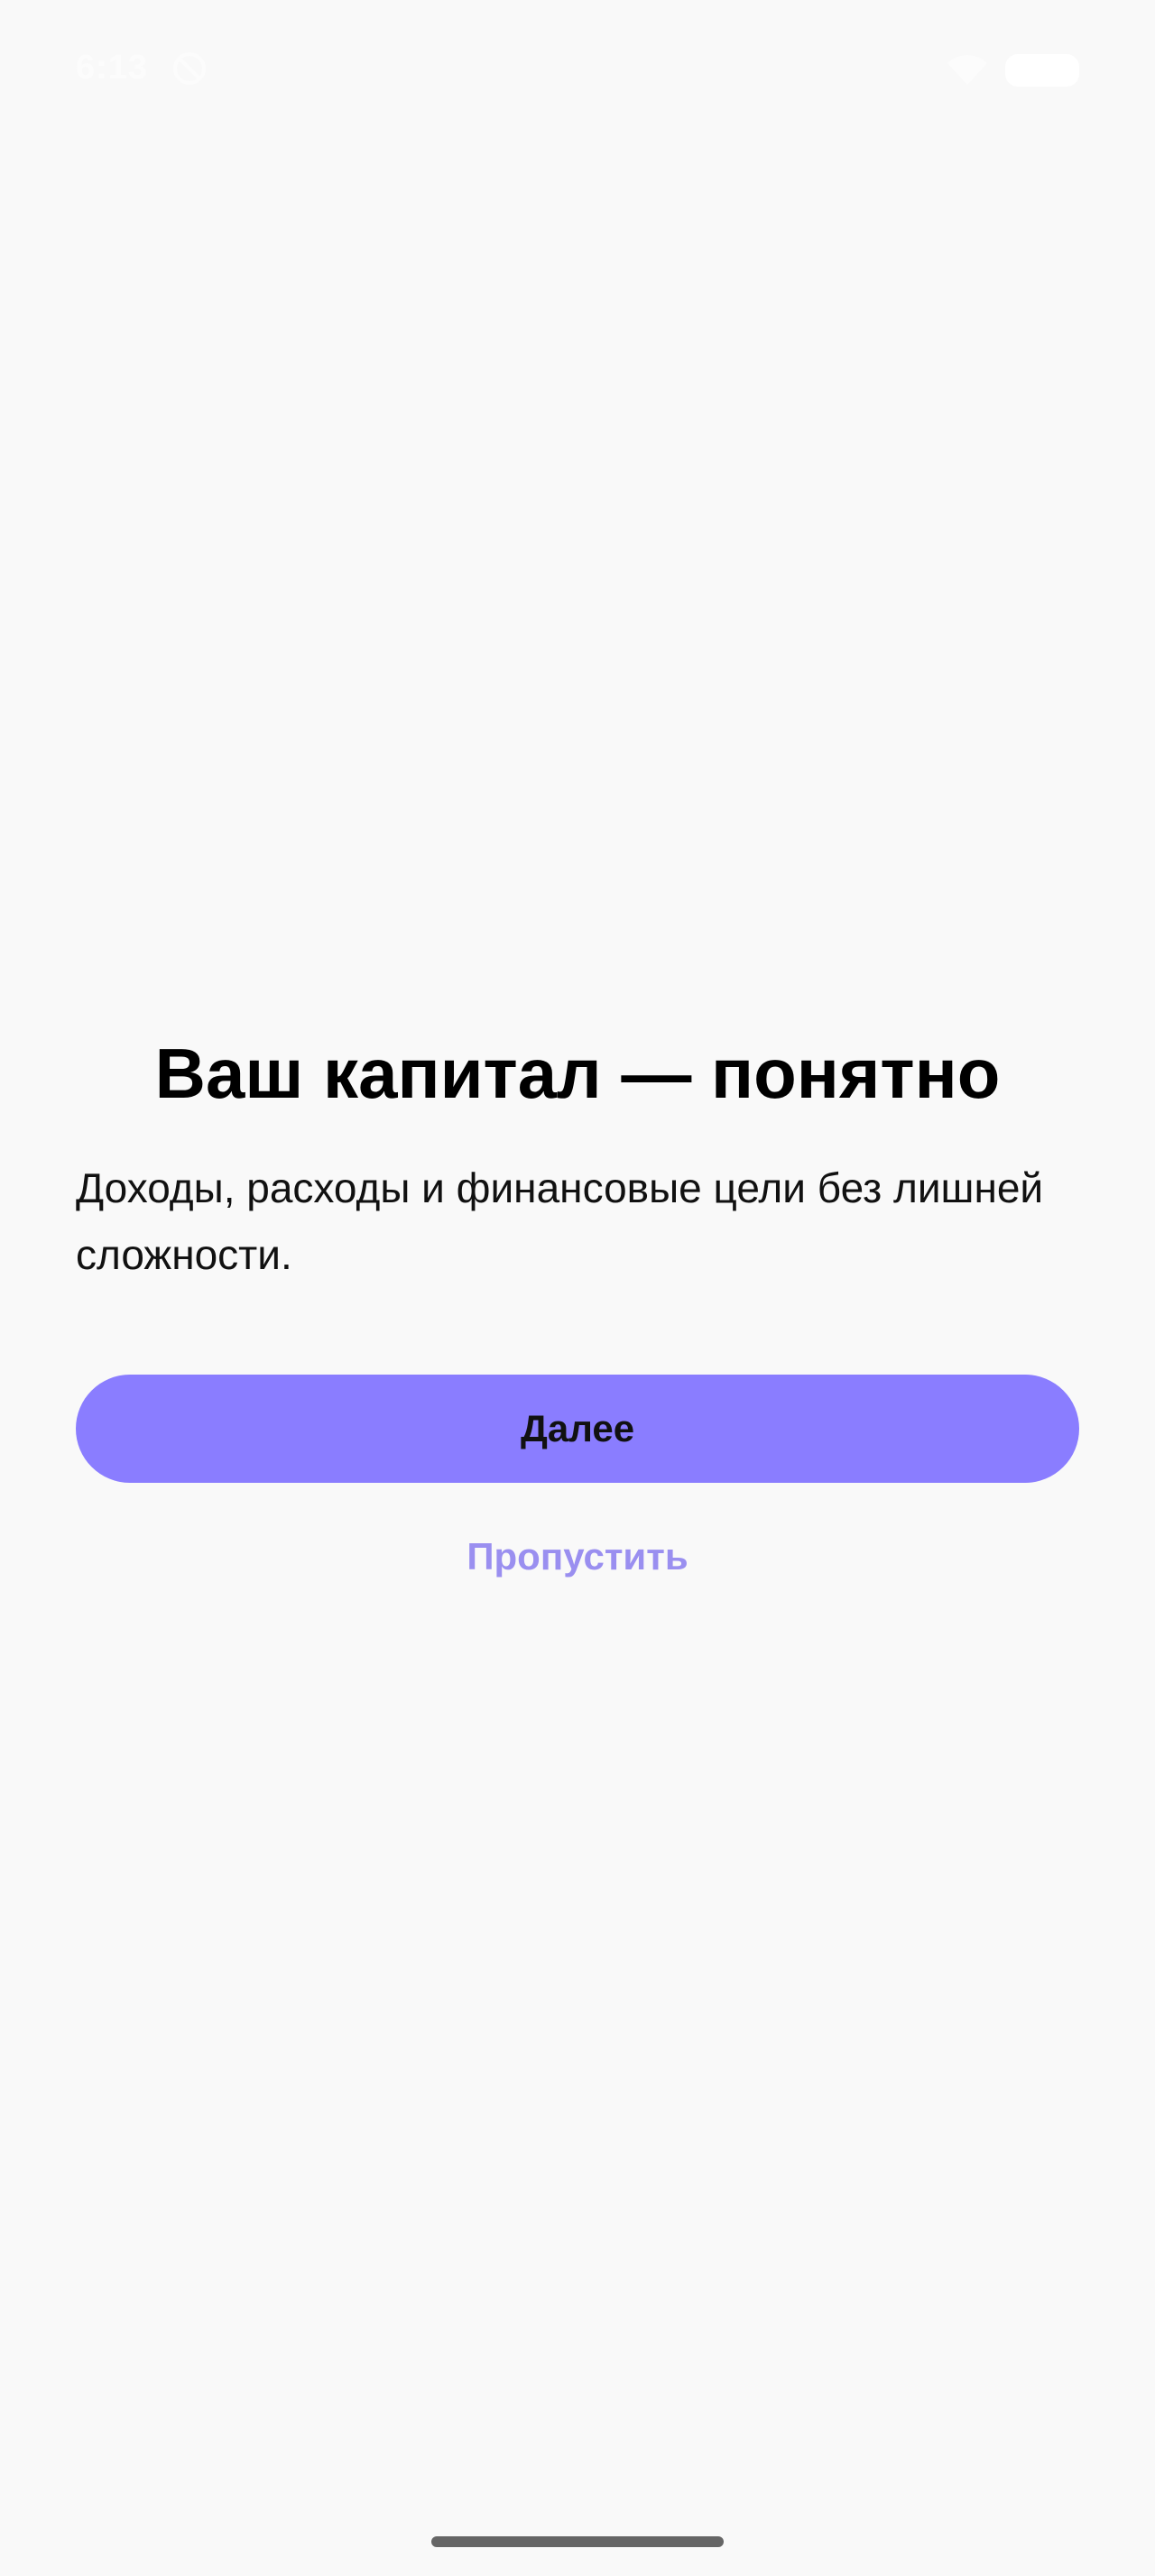 The height and width of the screenshot is (2576, 1155). I want to click on skip-link: Пропустить, so click(577, 1557).